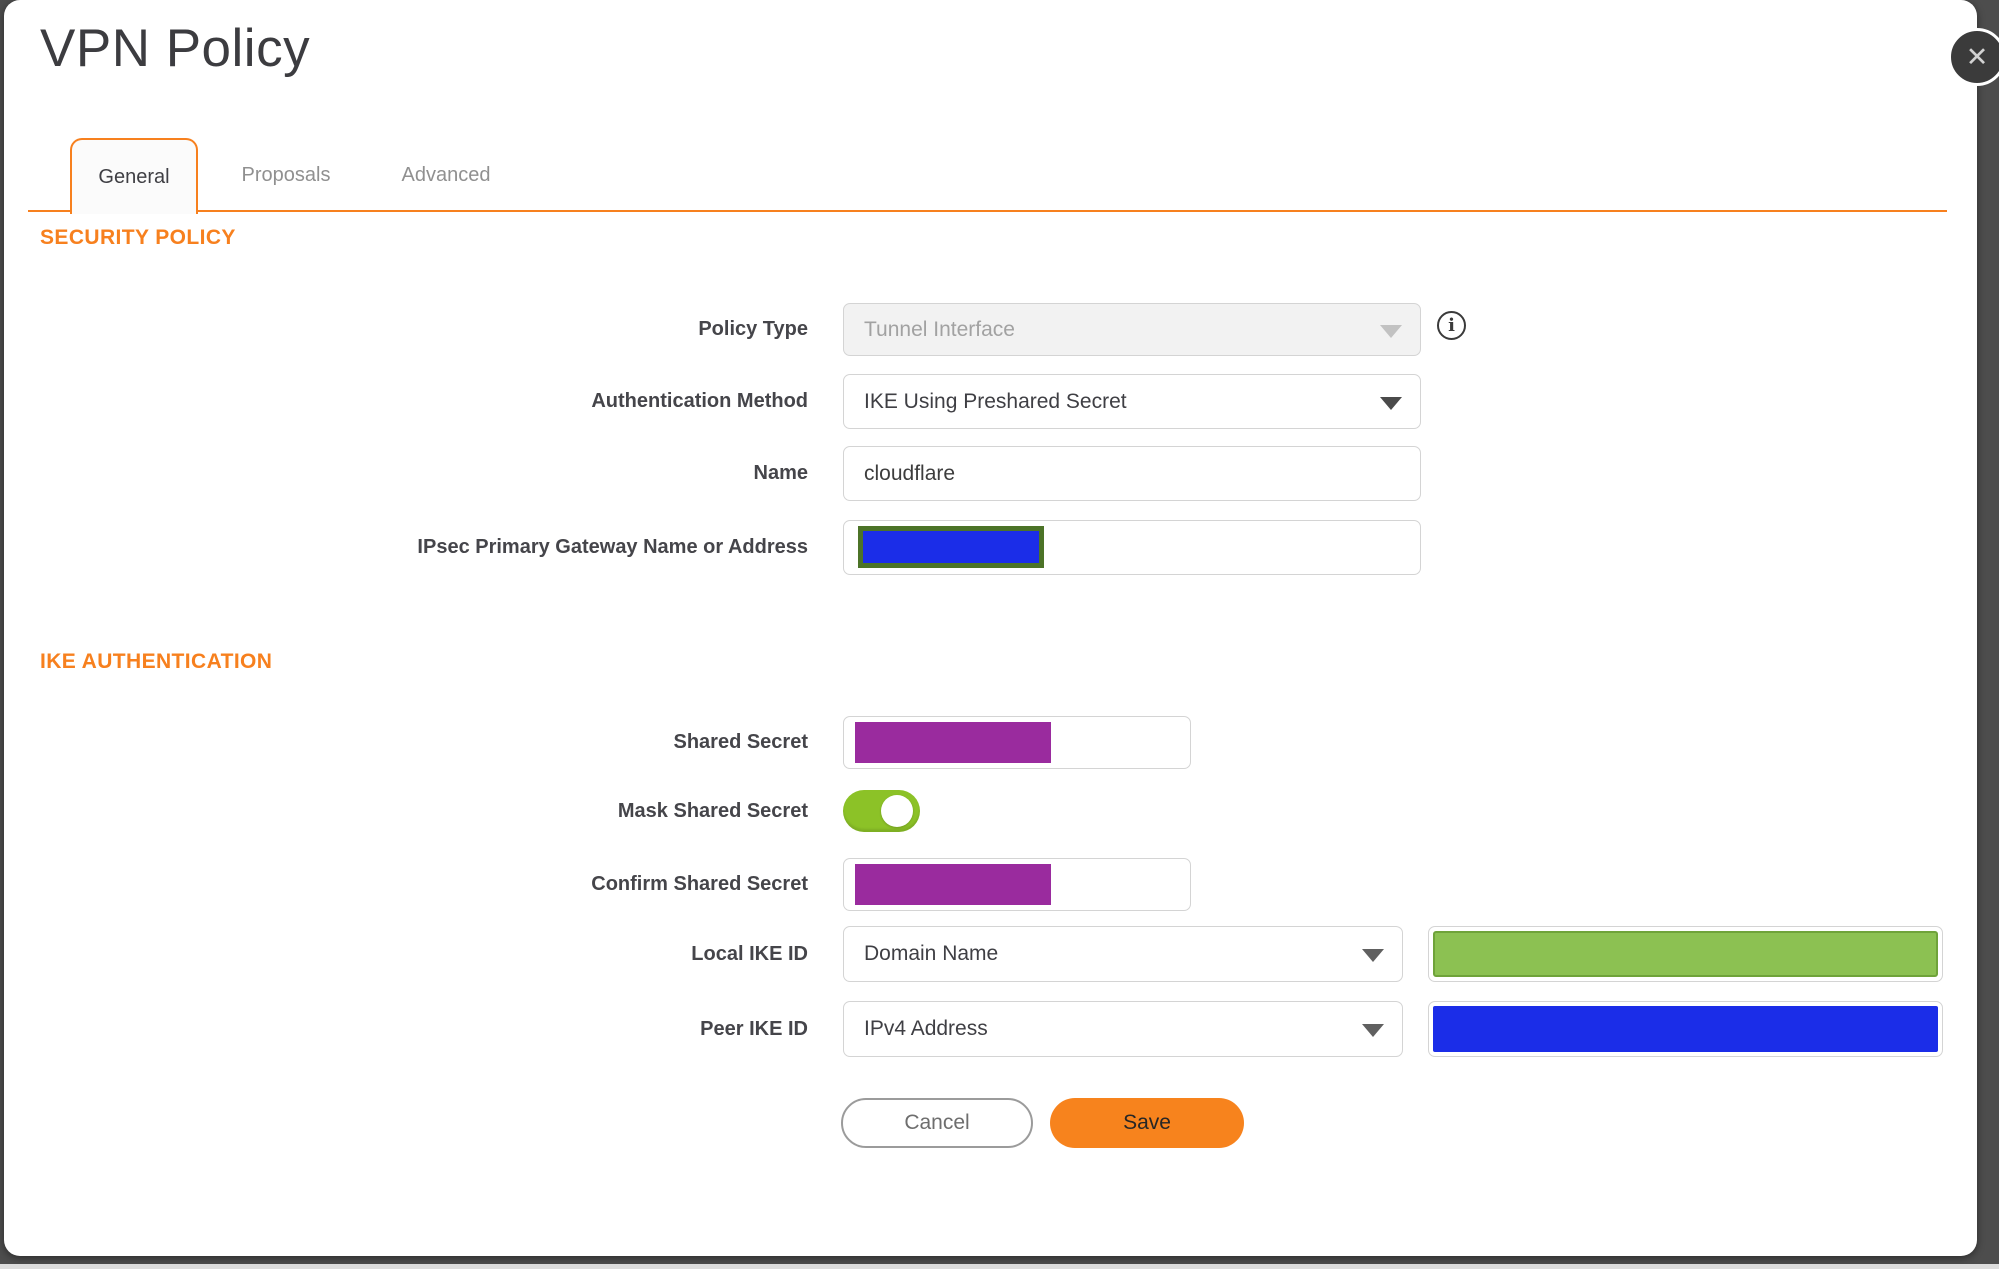  I want to click on field-row-peer-ike-id: Peer IKE ID IPv4 Address, so click(990, 1029).